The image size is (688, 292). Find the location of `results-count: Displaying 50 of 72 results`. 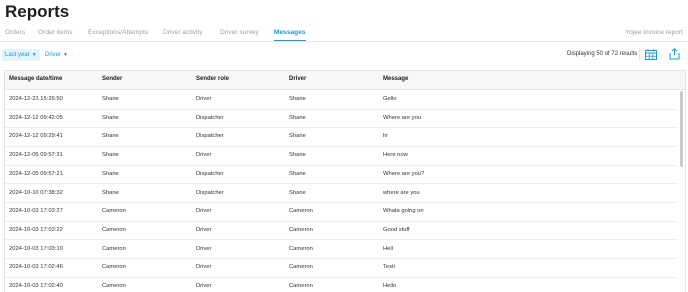

results-count: Displaying 50 of 72 results is located at coordinates (602, 54).